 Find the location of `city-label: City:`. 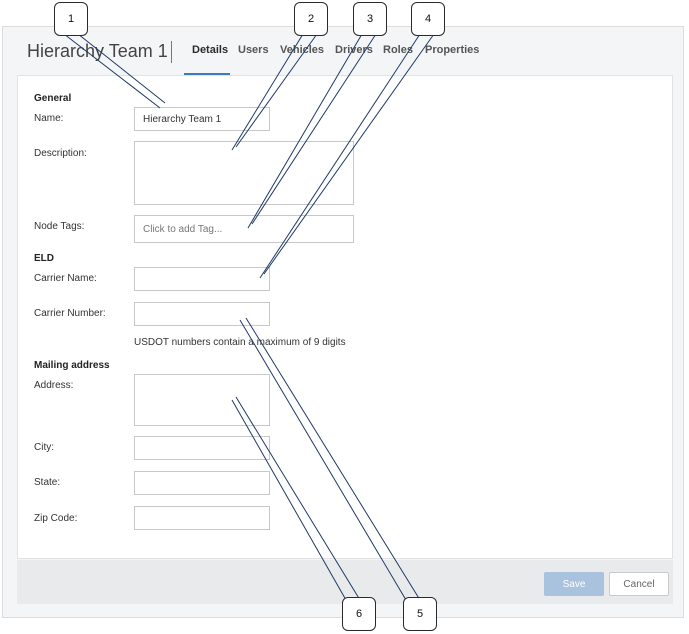

city-label: City: is located at coordinates (44, 447).